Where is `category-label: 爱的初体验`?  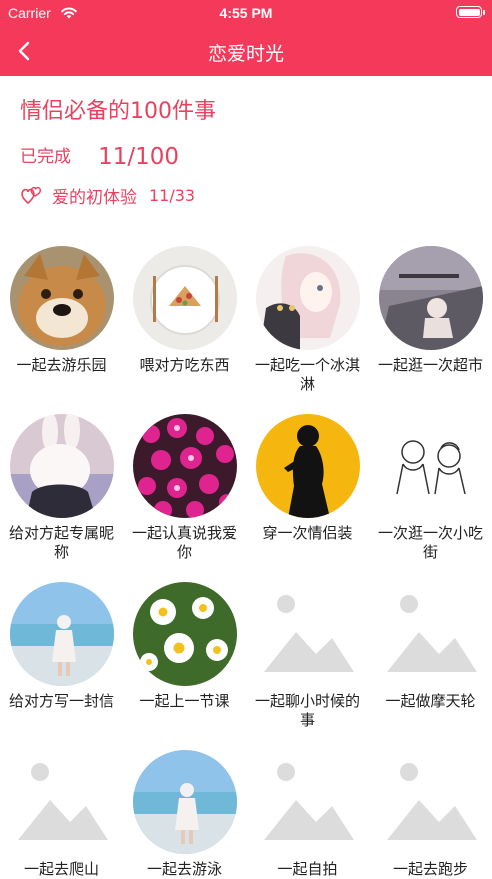 category-label: 爱的初体验 is located at coordinates (94, 197).